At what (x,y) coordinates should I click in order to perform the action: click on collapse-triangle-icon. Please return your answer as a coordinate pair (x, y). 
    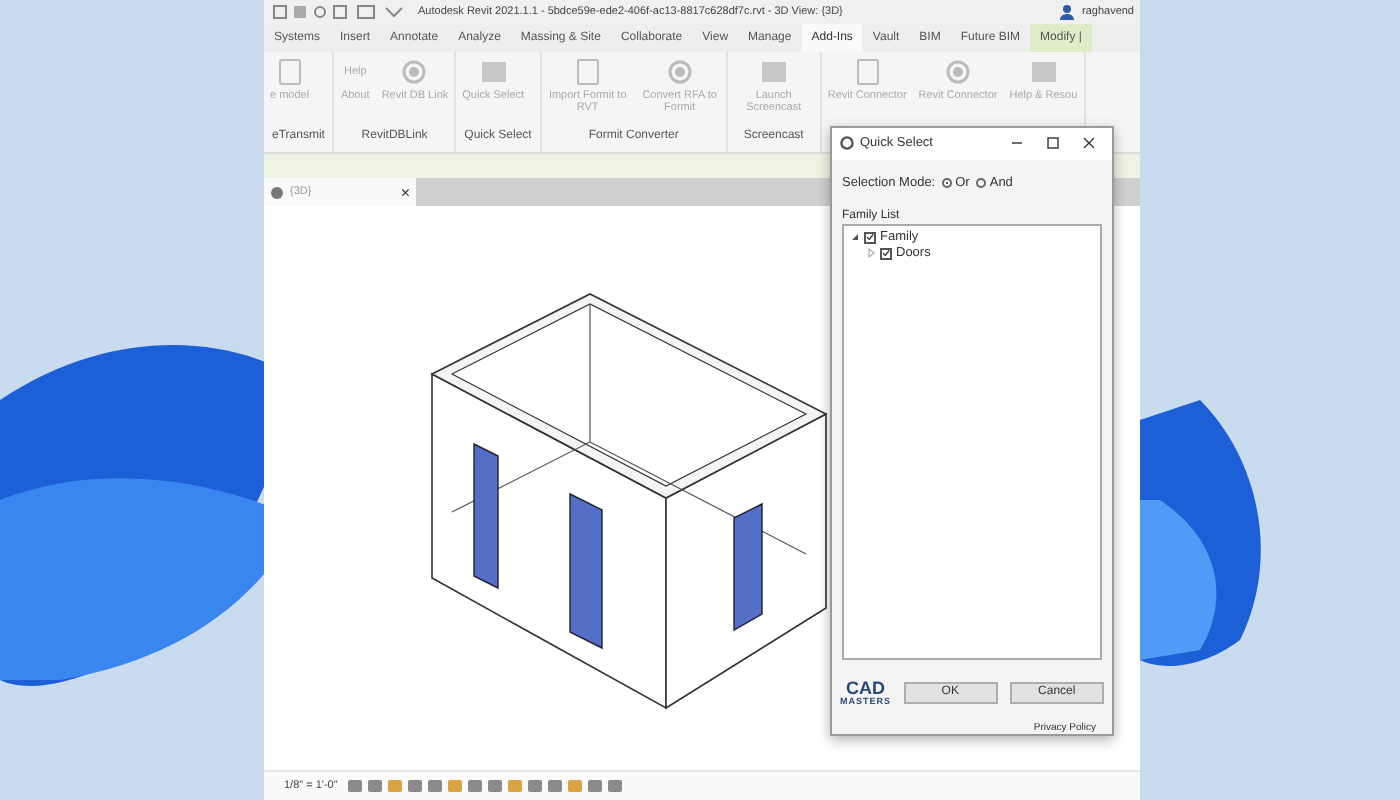
    Looking at the image, I should click on (855, 237).